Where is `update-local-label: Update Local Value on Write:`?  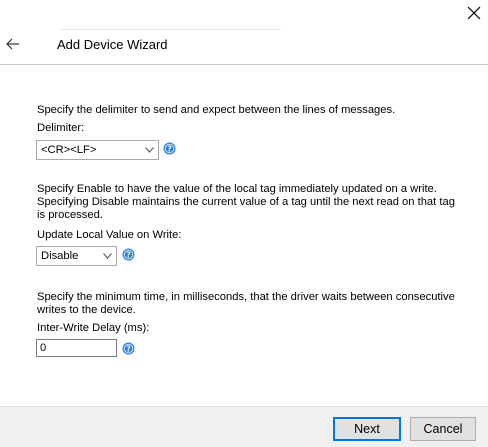
update-local-label: Update Local Value on Write: is located at coordinates (109, 235).